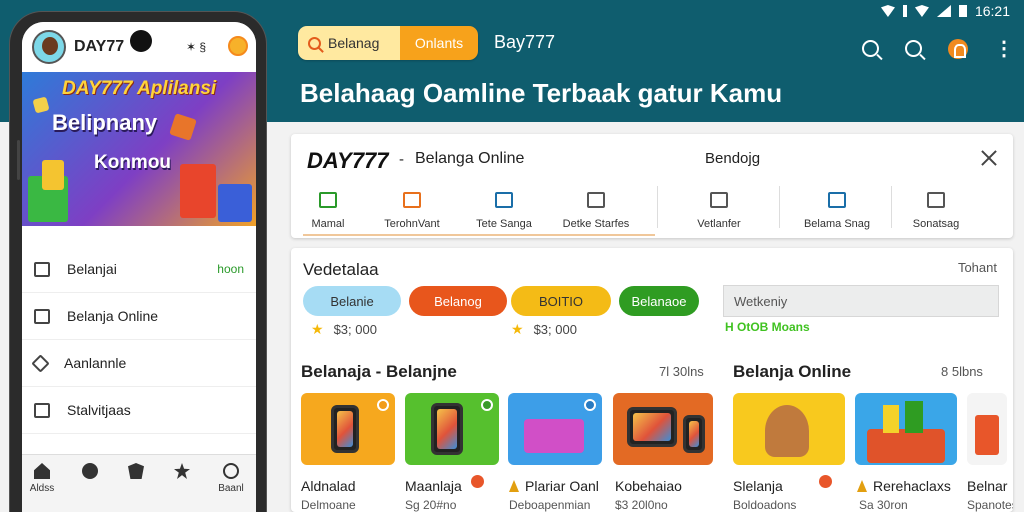  What do you see at coordinates (458, 301) in the screenshot?
I see `filter-pill: Belanog` at bounding box center [458, 301].